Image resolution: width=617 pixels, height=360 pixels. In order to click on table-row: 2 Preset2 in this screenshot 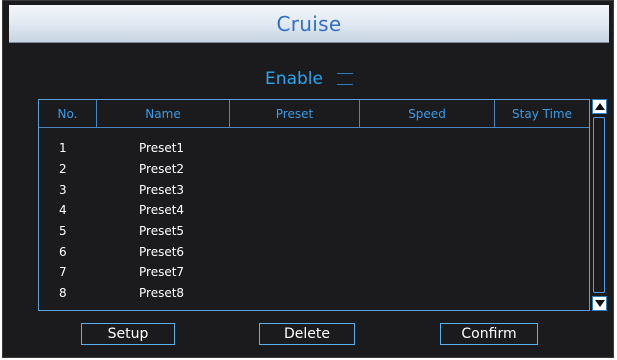, I will do `click(314, 169)`.